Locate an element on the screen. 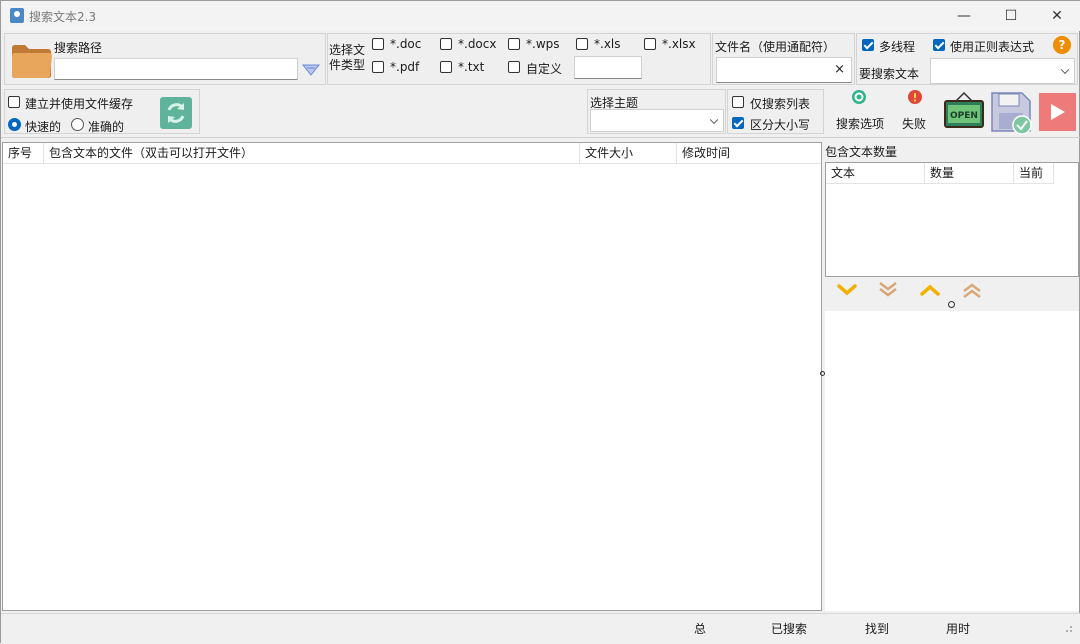 This screenshot has width=1080, height=644. fail-label: 失败 is located at coordinates (914, 124).